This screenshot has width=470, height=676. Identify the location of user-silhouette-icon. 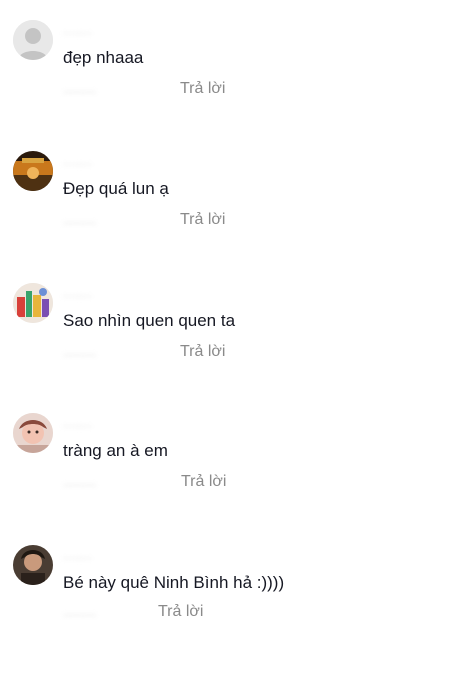
(33, 40).